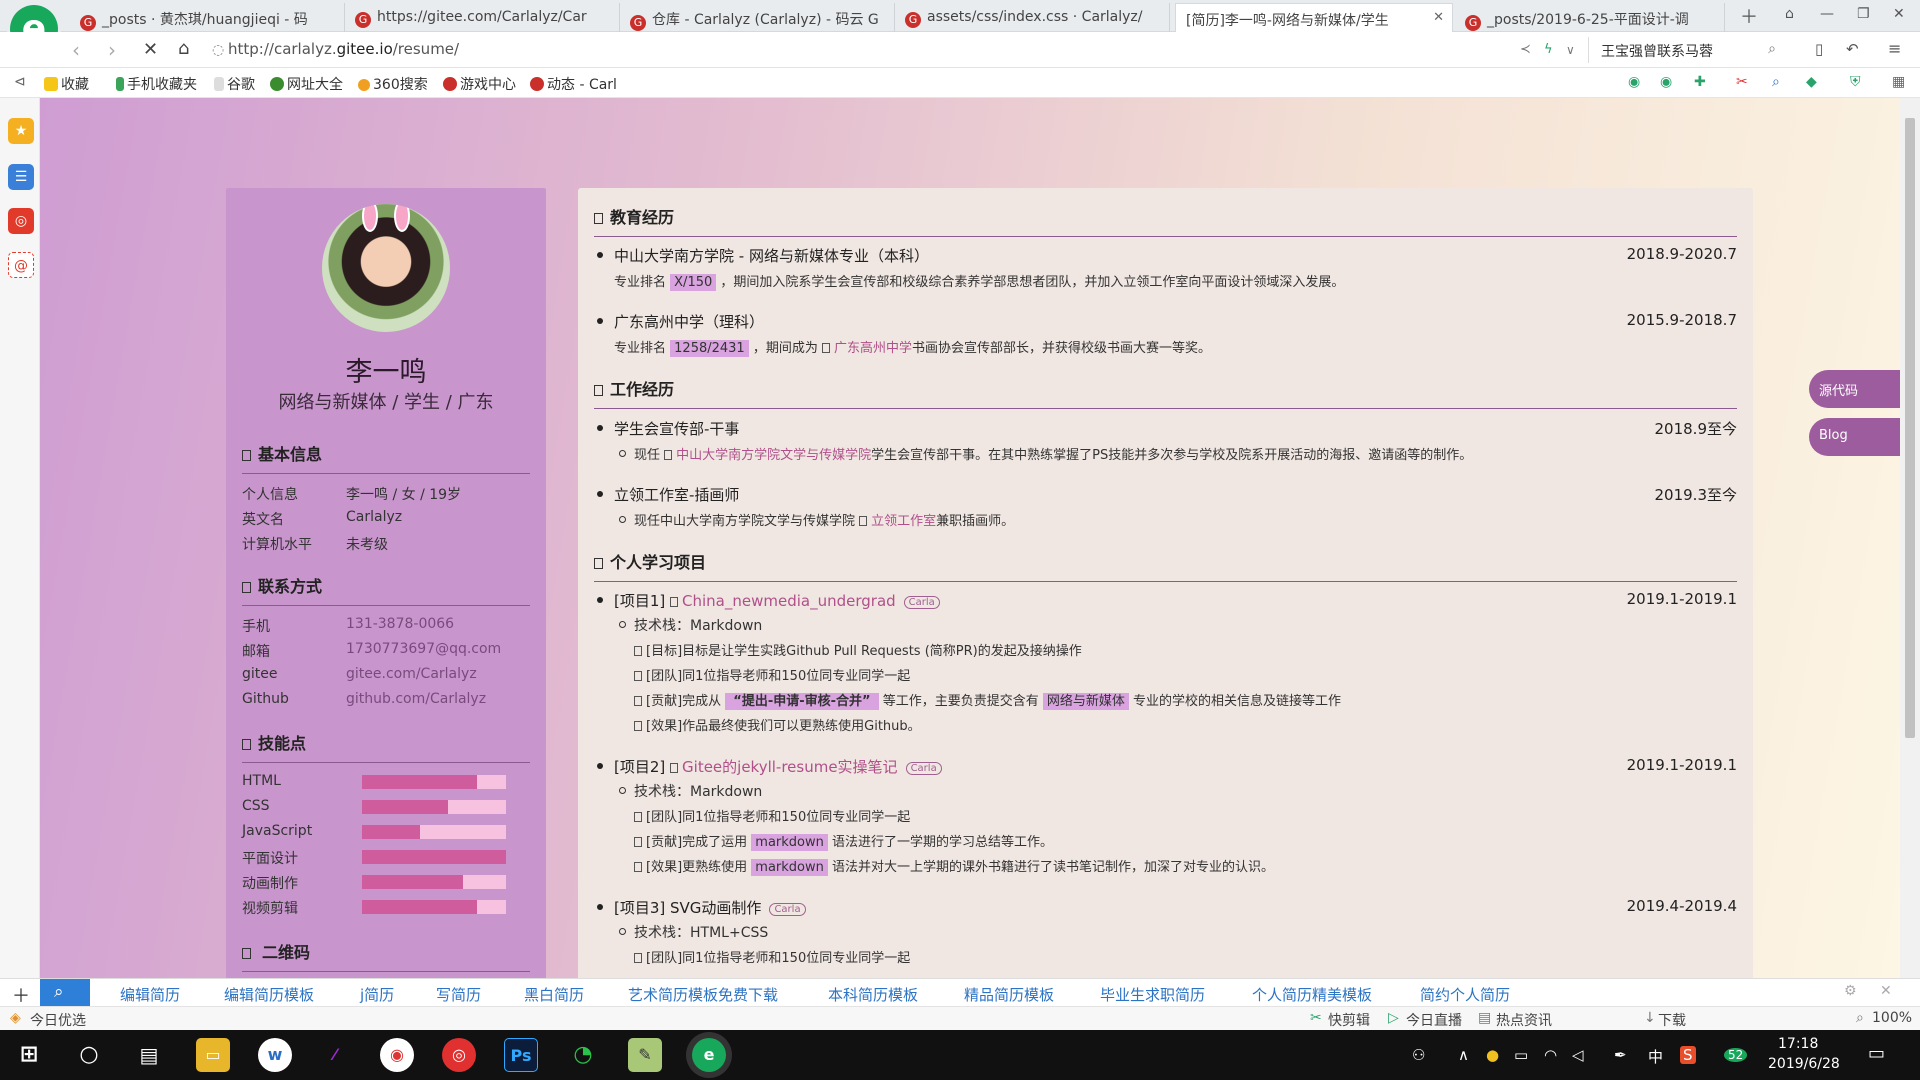 The height and width of the screenshot is (1080, 1920). Describe the element at coordinates (15, 1018) in the screenshot. I see `gift-icon: ◈` at that location.